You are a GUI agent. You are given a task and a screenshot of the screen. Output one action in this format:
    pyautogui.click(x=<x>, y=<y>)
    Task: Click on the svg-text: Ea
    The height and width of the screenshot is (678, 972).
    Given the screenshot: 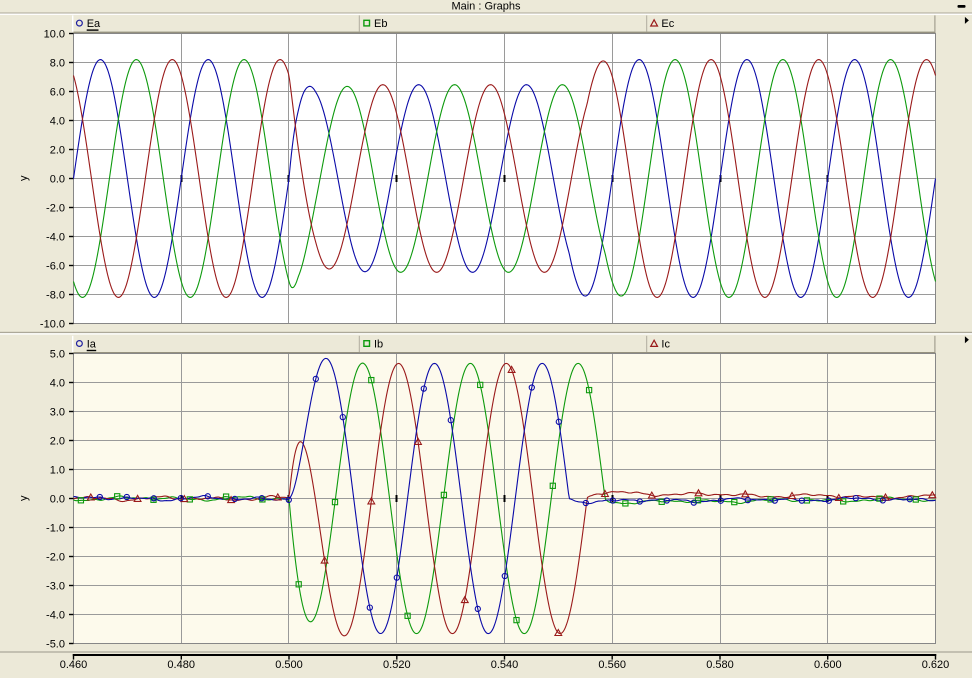 What is the action you would take?
    pyautogui.click(x=94, y=24)
    